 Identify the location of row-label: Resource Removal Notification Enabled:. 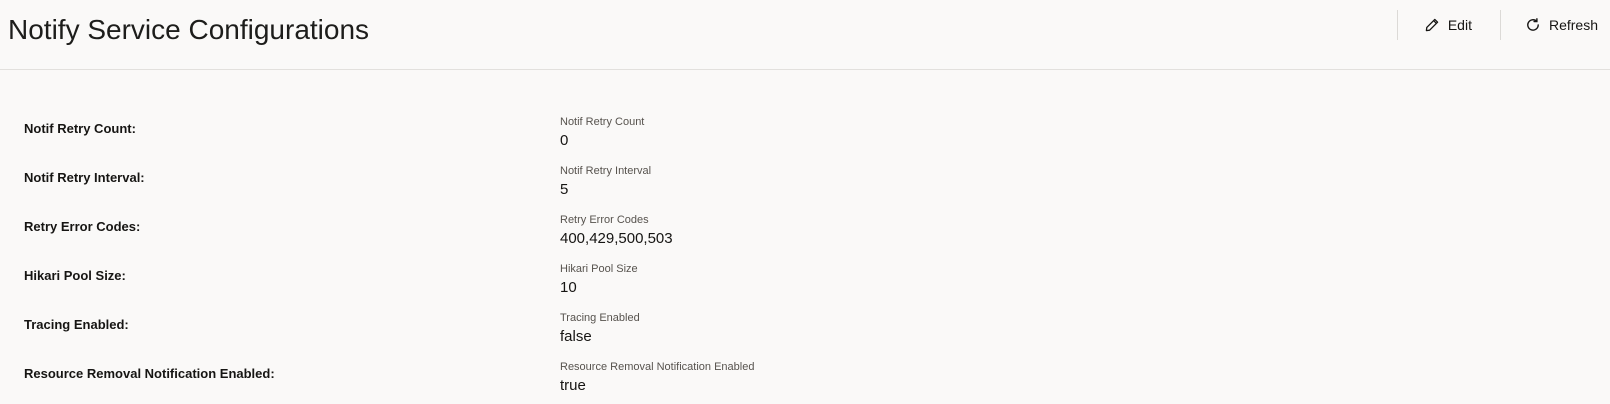
(149, 373).